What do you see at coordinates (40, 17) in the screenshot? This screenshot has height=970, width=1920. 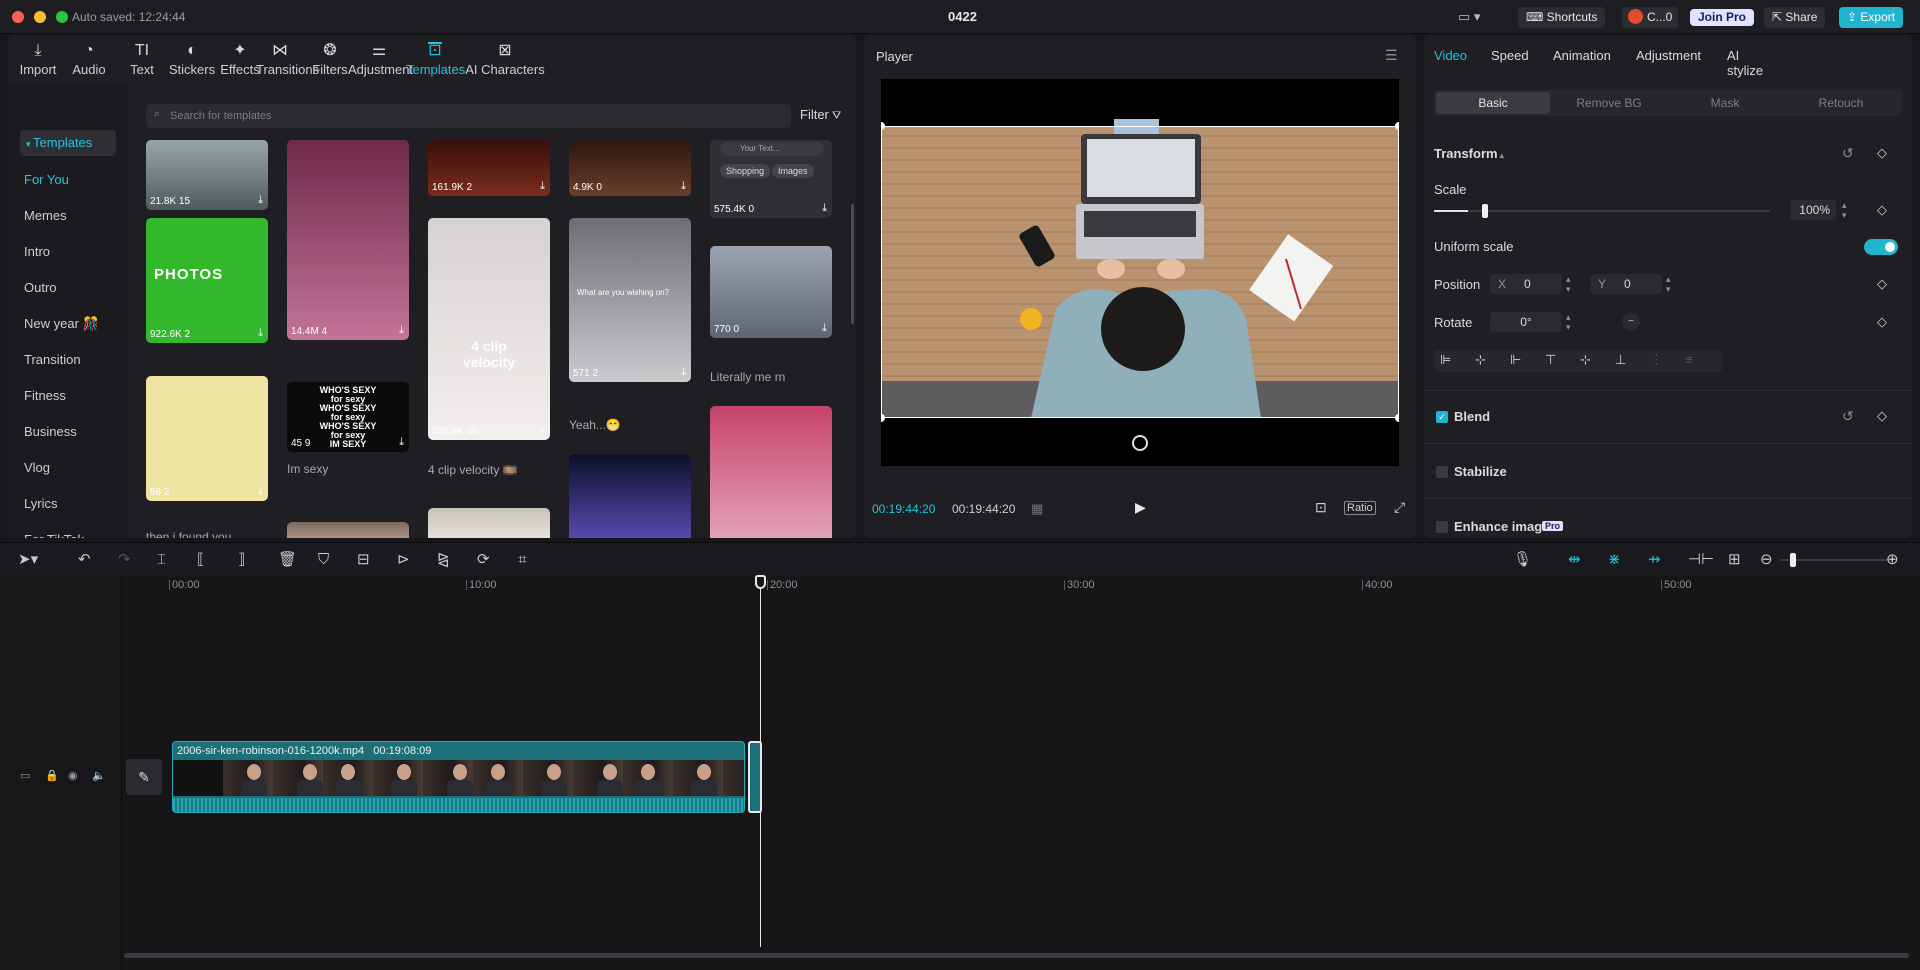 I see `minimize-window-button` at bounding box center [40, 17].